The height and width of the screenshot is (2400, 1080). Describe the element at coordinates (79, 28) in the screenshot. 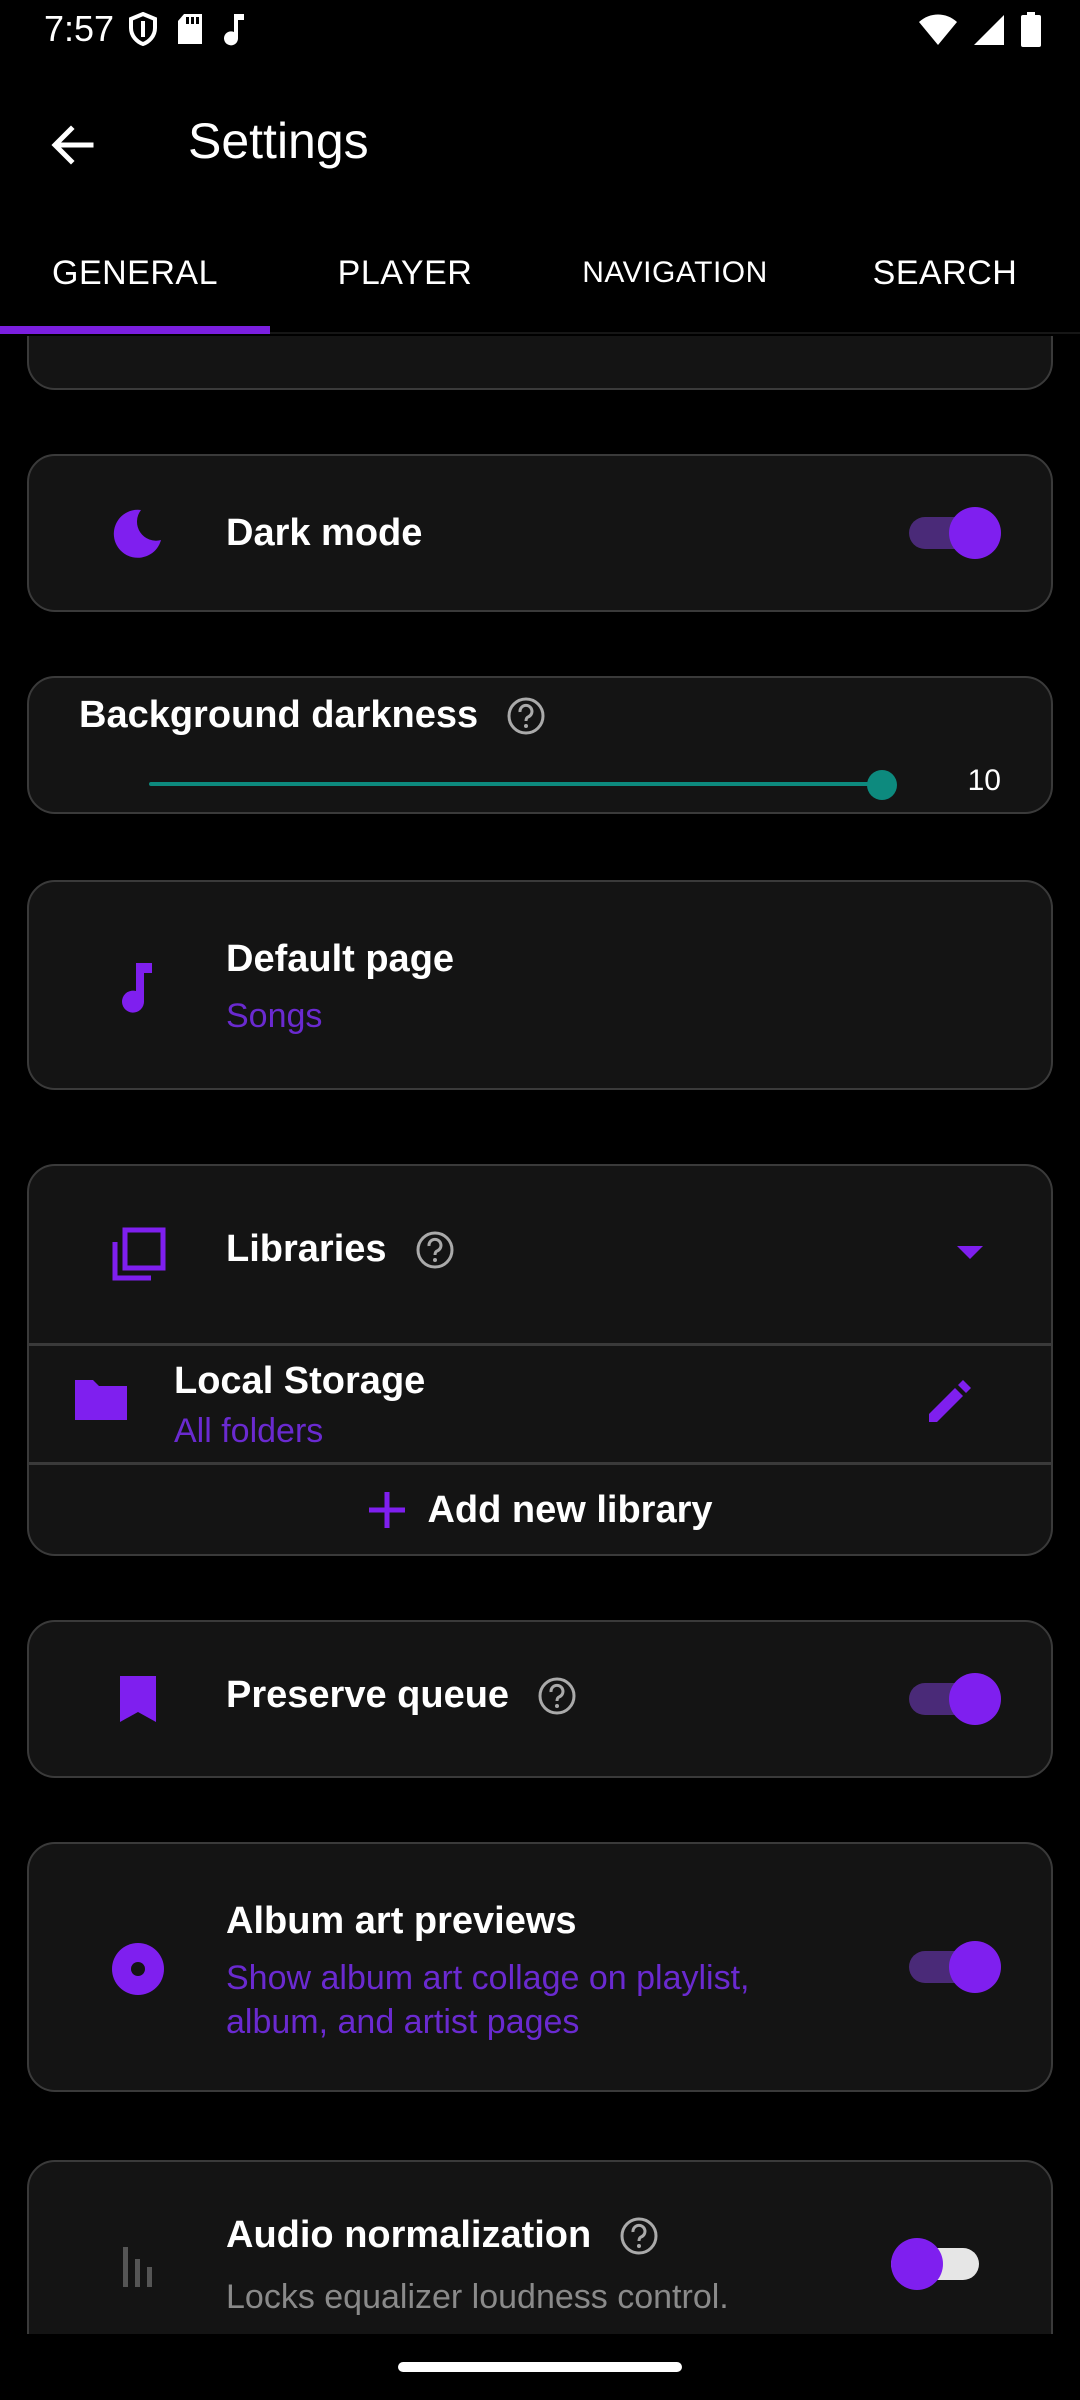

I see `status-time: 7:57` at that location.